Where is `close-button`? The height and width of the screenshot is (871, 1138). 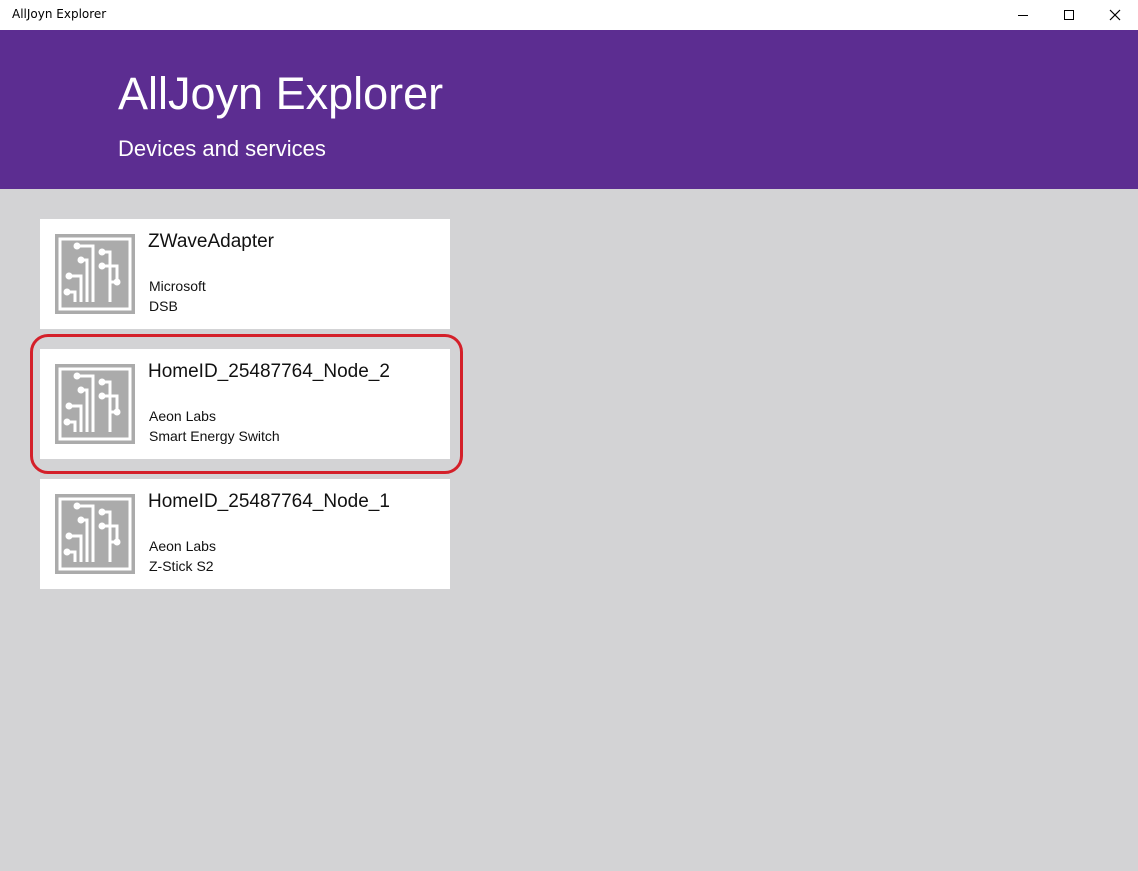
close-button is located at coordinates (1115, 15).